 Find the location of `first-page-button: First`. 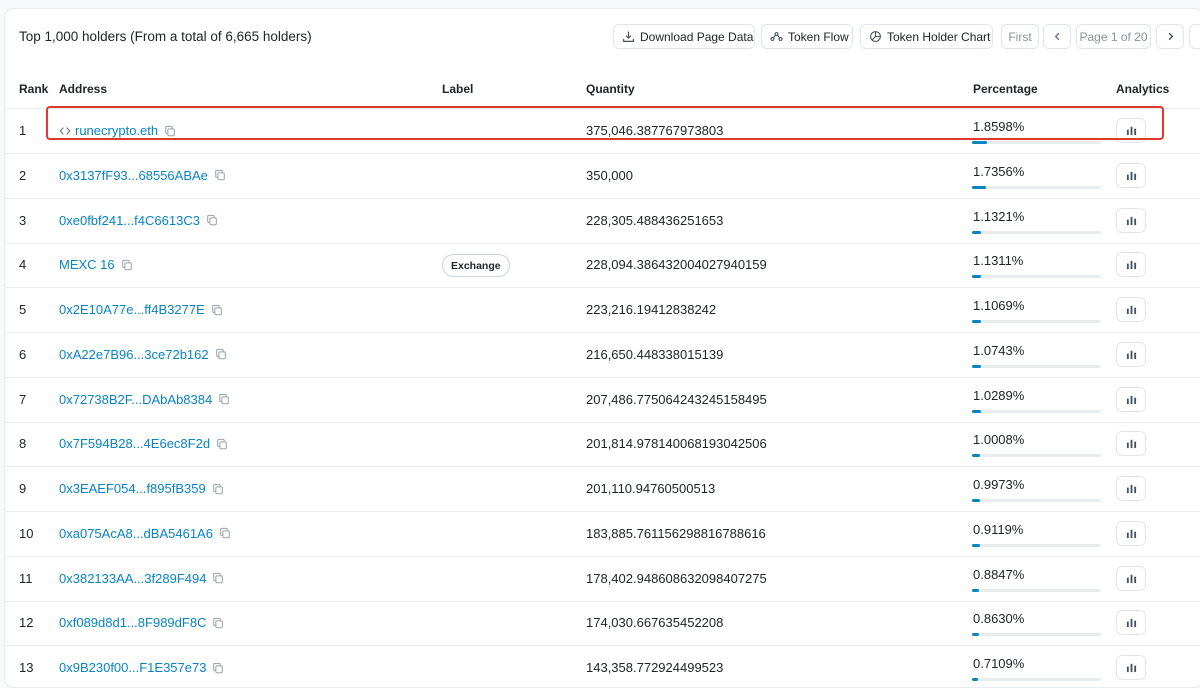

first-page-button: First is located at coordinates (1020, 36).